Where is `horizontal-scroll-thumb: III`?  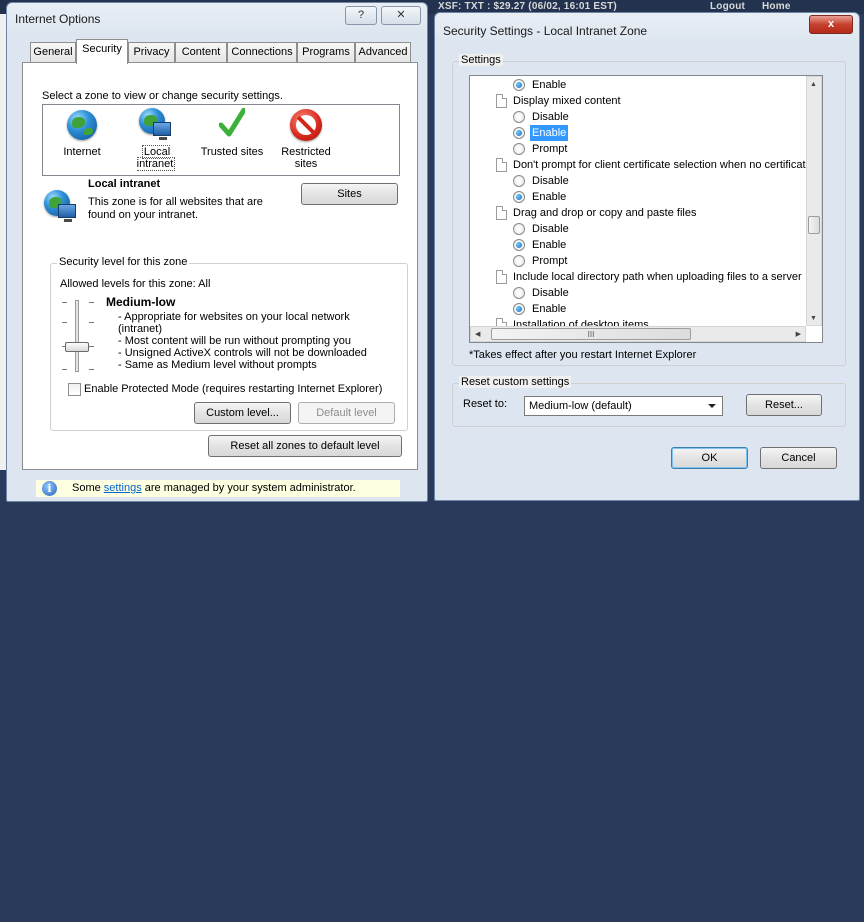 horizontal-scroll-thumb: III is located at coordinates (591, 334).